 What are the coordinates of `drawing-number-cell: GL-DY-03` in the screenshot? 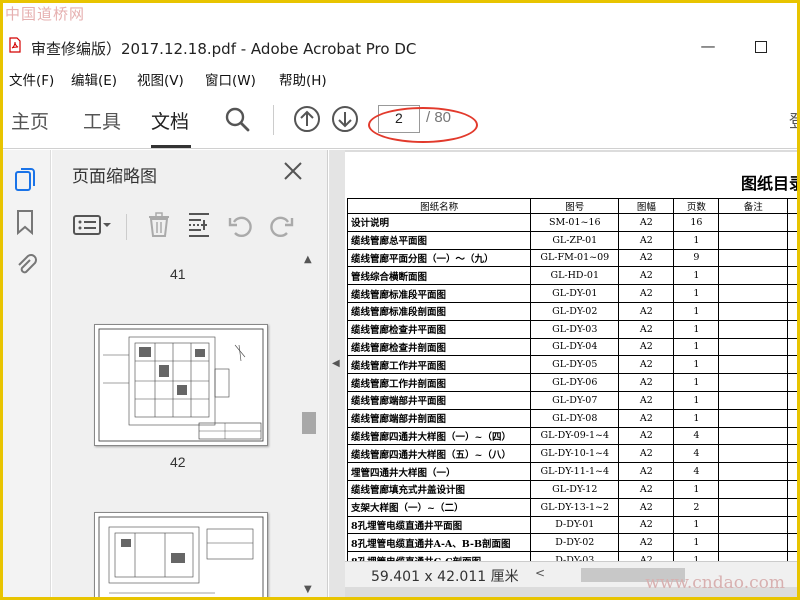 It's located at (575, 329).